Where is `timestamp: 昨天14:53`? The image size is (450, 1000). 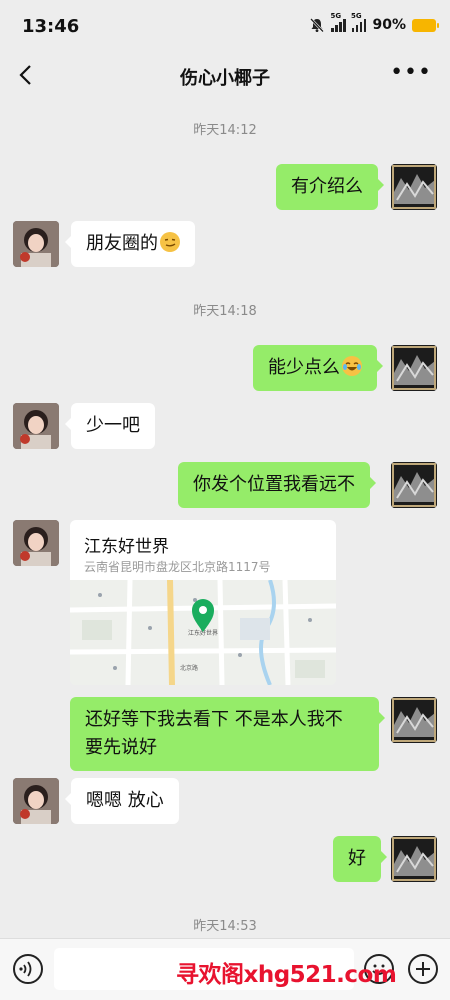
timestamp: 昨天14:53 is located at coordinates (225, 926).